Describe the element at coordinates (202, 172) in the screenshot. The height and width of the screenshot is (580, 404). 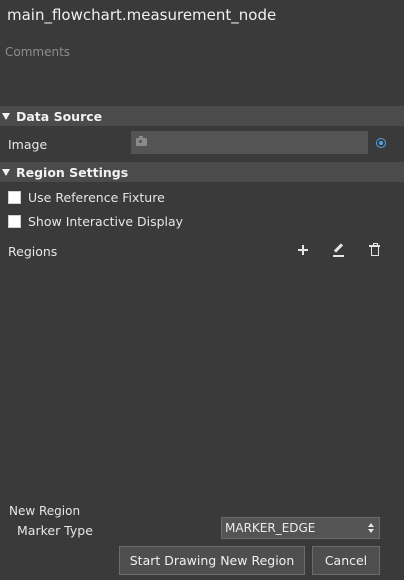
I see `region-settings-section-header: Region Settings` at that location.